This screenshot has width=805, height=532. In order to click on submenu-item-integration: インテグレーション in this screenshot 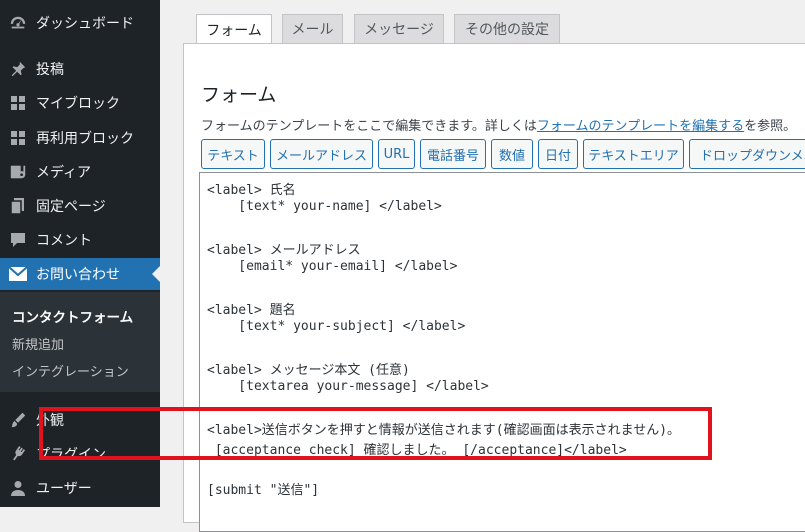, I will do `click(70, 370)`.